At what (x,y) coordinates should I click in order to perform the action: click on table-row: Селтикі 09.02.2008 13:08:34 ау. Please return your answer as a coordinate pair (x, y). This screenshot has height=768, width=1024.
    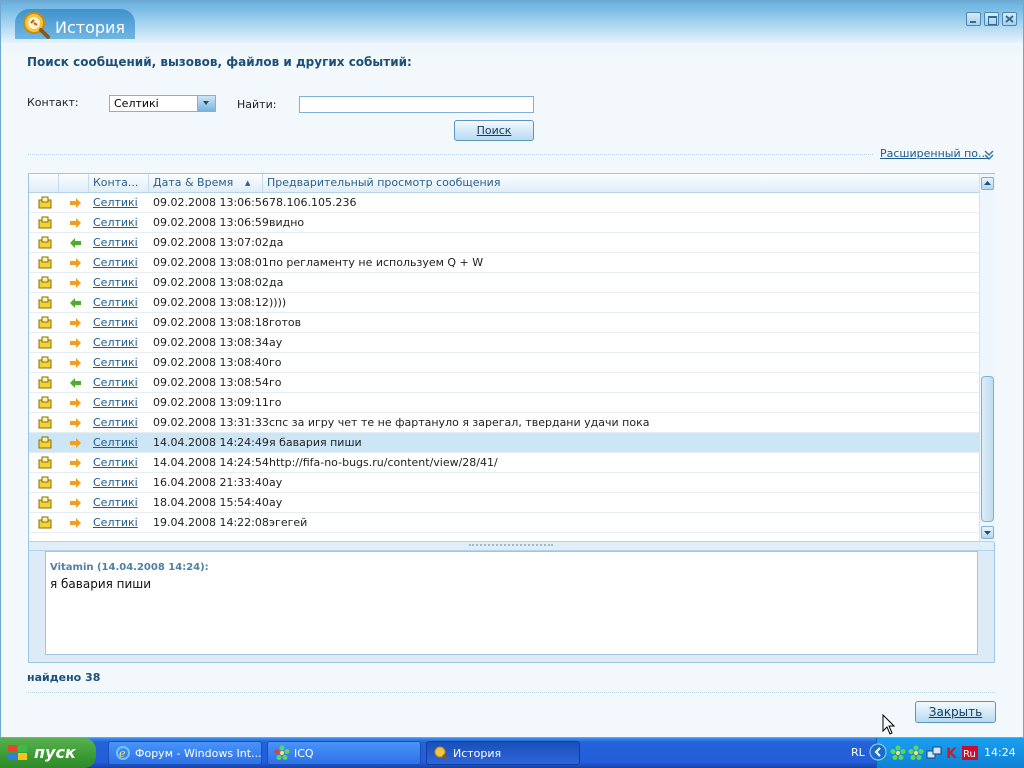
    Looking at the image, I should click on (504, 343).